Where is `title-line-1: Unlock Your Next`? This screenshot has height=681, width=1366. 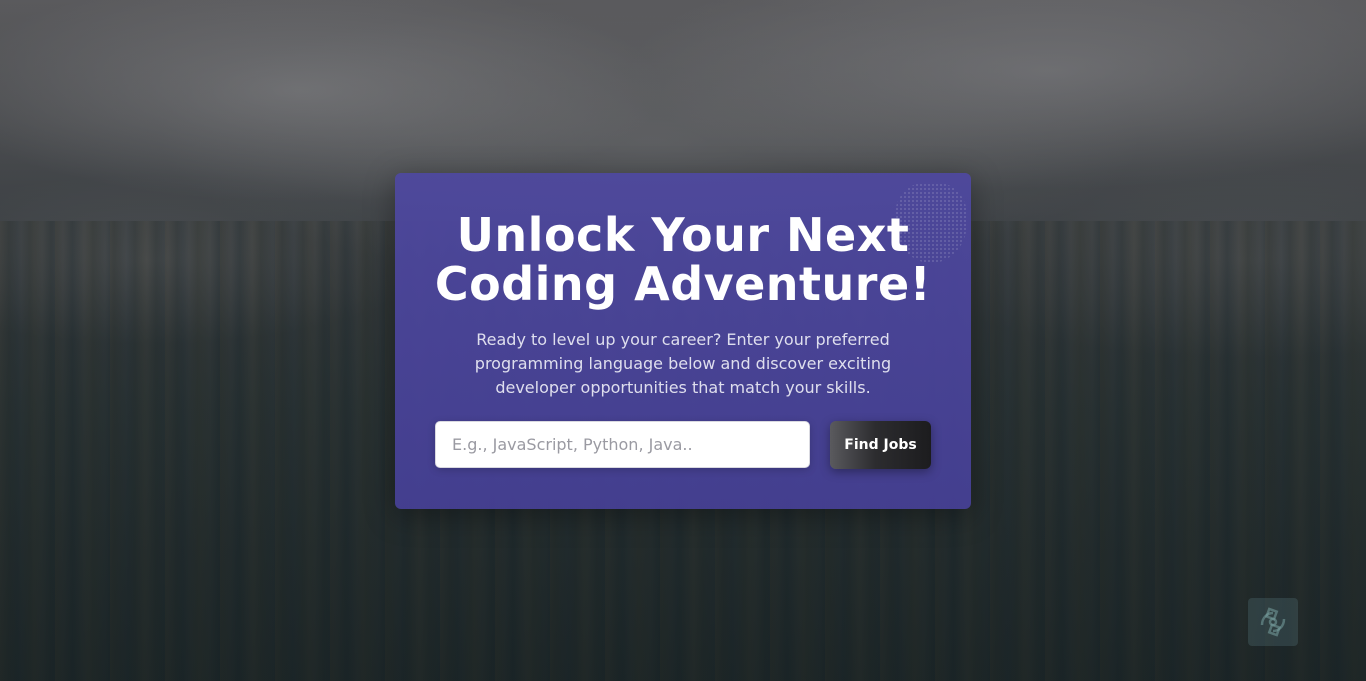
title-line-1: Unlock Your Next is located at coordinates (683, 235).